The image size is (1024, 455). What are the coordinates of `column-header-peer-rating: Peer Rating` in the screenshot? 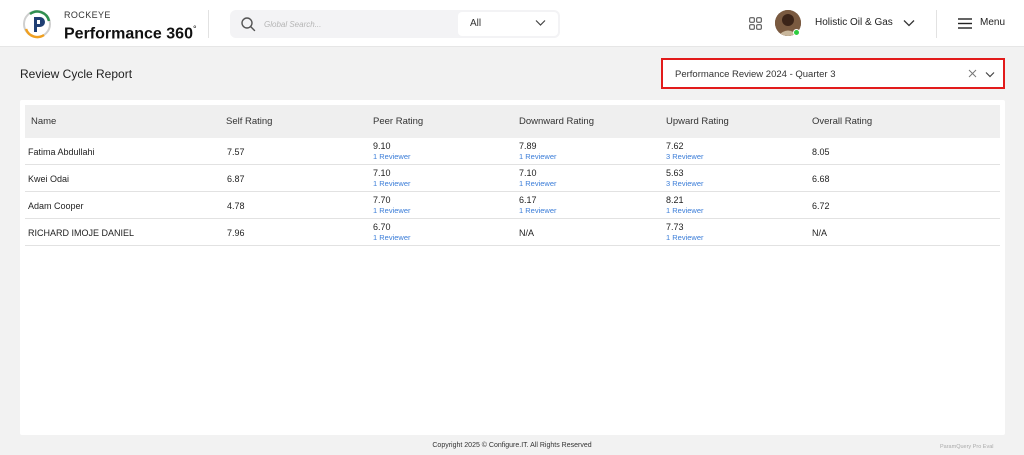 It's located at (398, 121).